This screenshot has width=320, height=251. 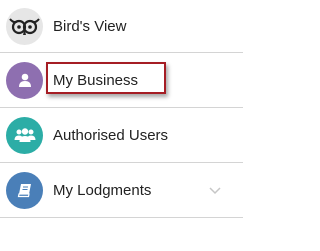 What do you see at coordinates (90, 26) in the screenshot?
I see `menu-item-label: Bird's View` at bounding box center [90, 26].